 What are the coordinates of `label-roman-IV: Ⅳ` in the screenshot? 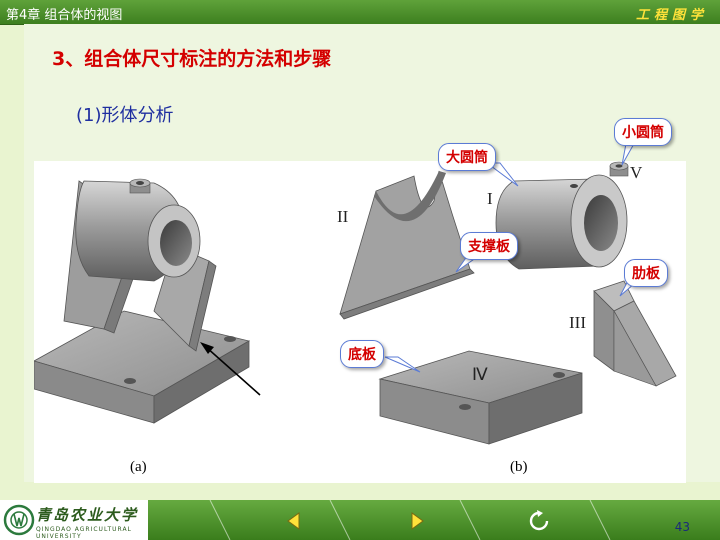 It's located at (480, 374).